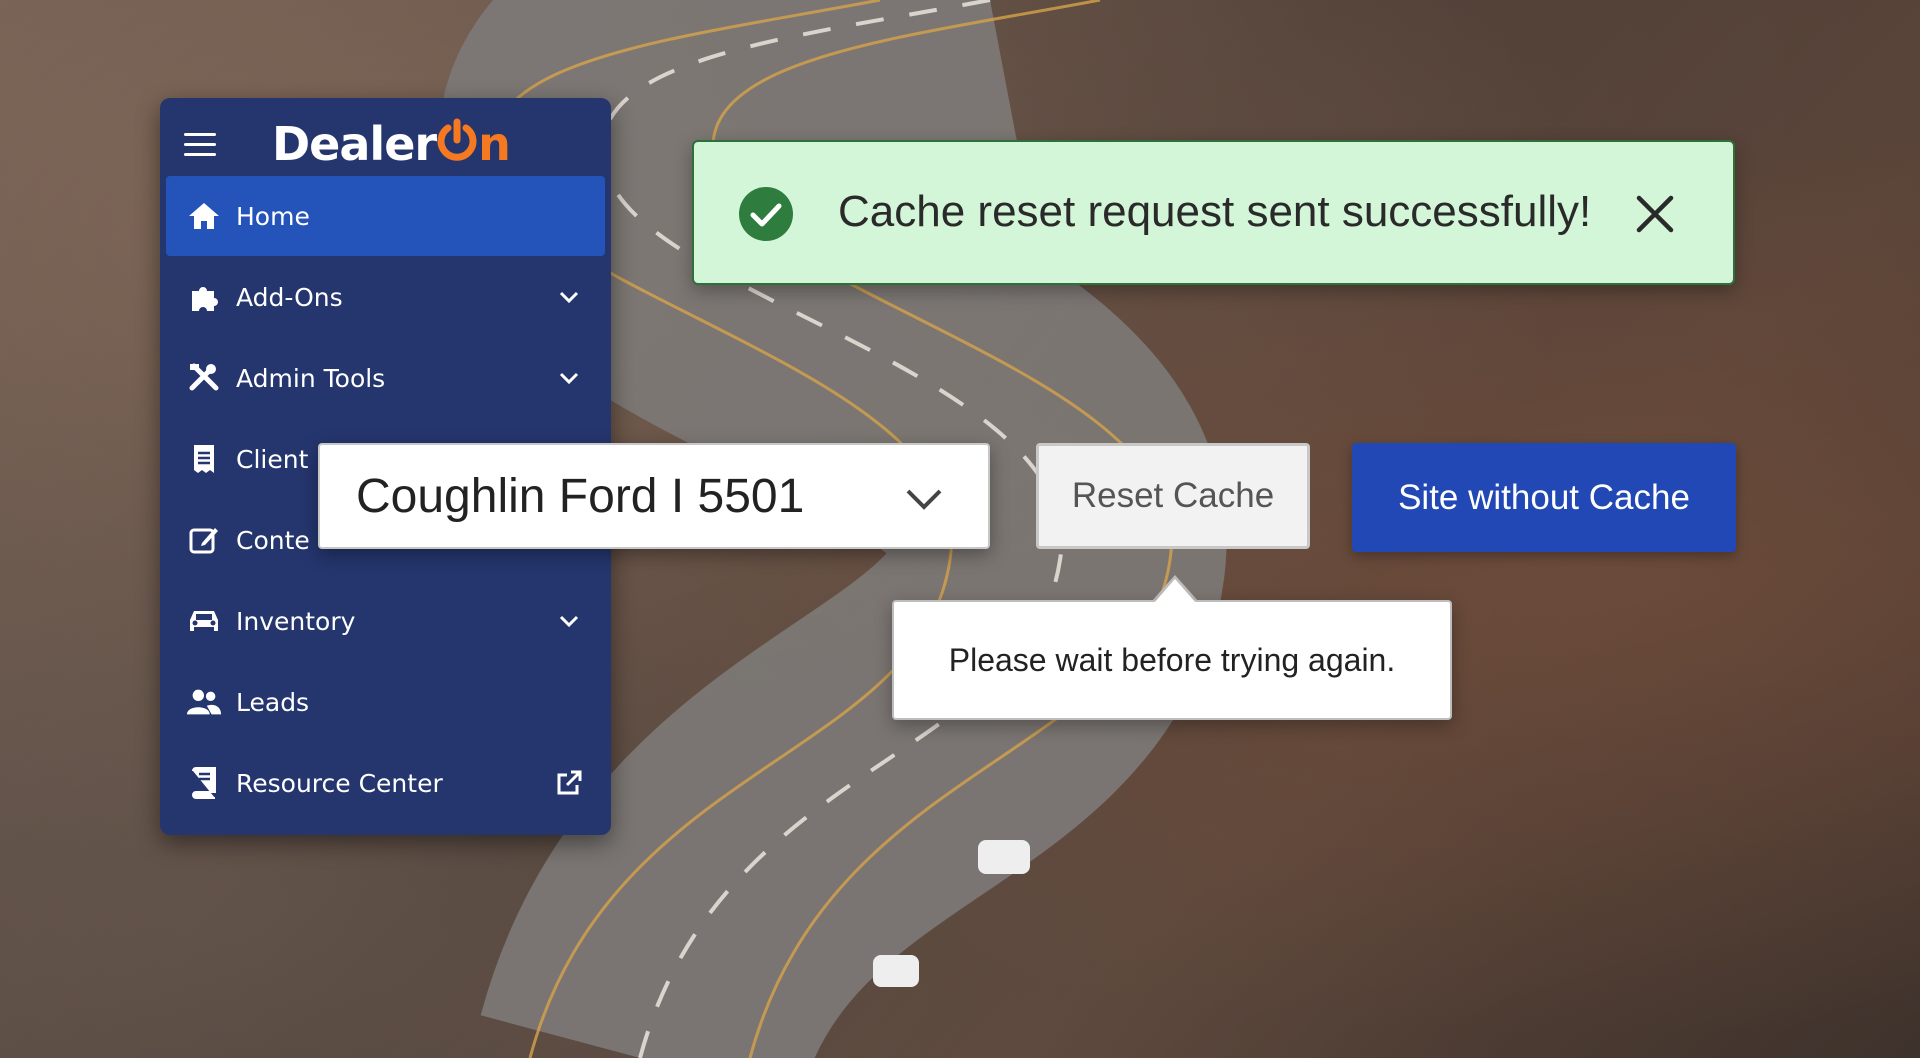  I want to click on hamburger-menu-icon, so click(200, 145).